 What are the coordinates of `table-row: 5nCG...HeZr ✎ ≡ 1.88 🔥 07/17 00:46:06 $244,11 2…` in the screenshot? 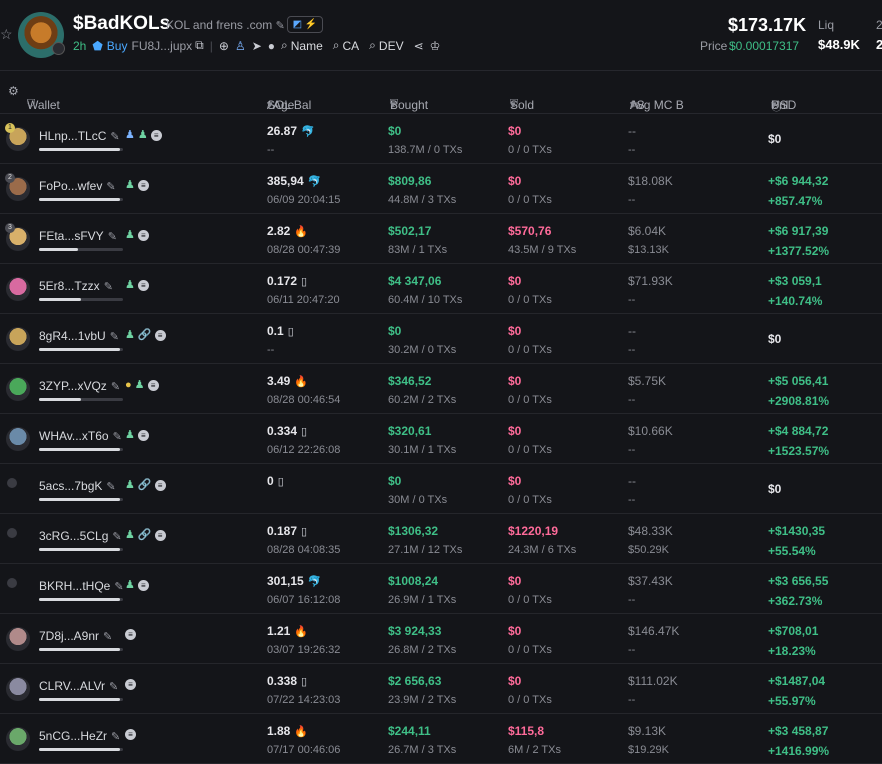 It's located at (441, 739).